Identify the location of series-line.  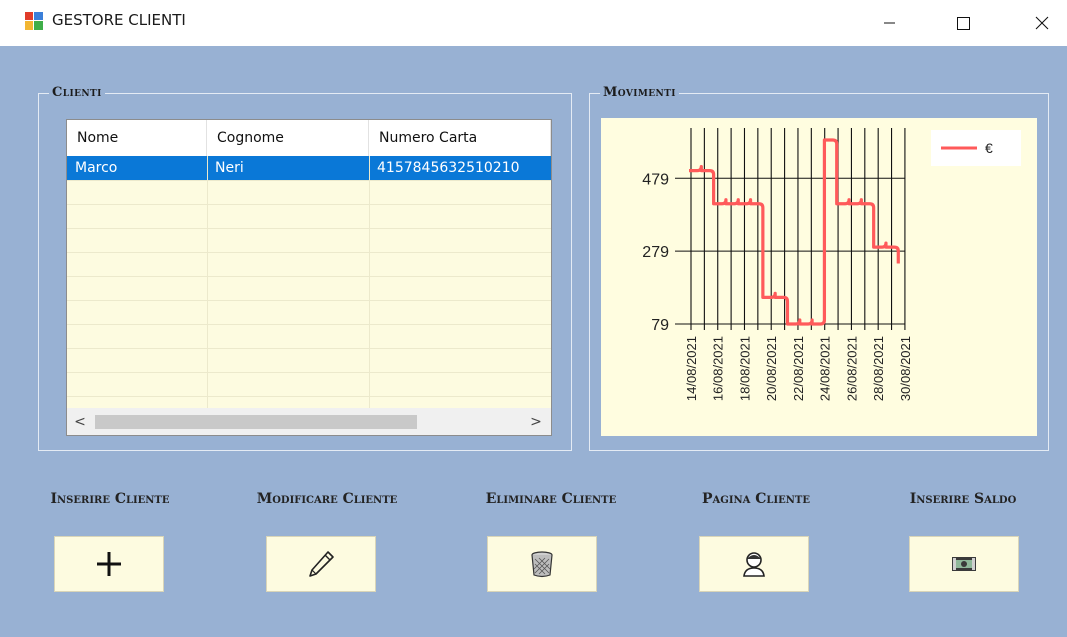
(794, 232).